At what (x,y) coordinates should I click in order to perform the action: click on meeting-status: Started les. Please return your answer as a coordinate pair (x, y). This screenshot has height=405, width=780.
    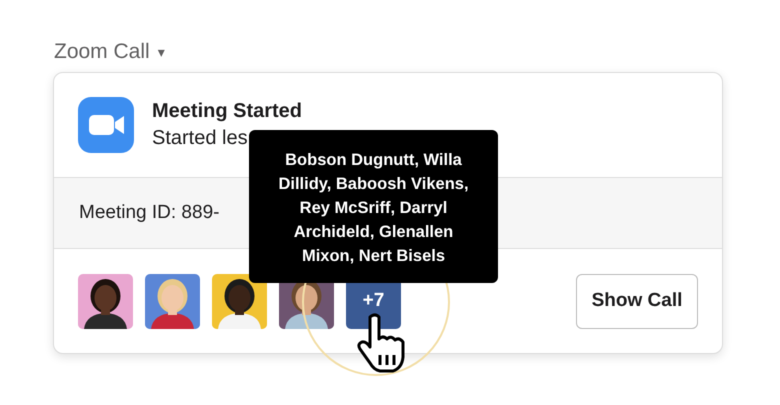
    Looking at the image, I should click on (200, 138).